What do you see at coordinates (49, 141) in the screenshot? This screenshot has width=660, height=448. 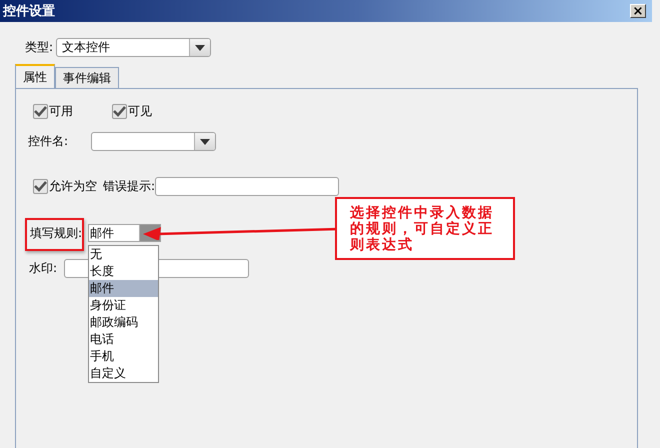 I see `control-name-label: 控件名:` at bounding box center [49, 141].